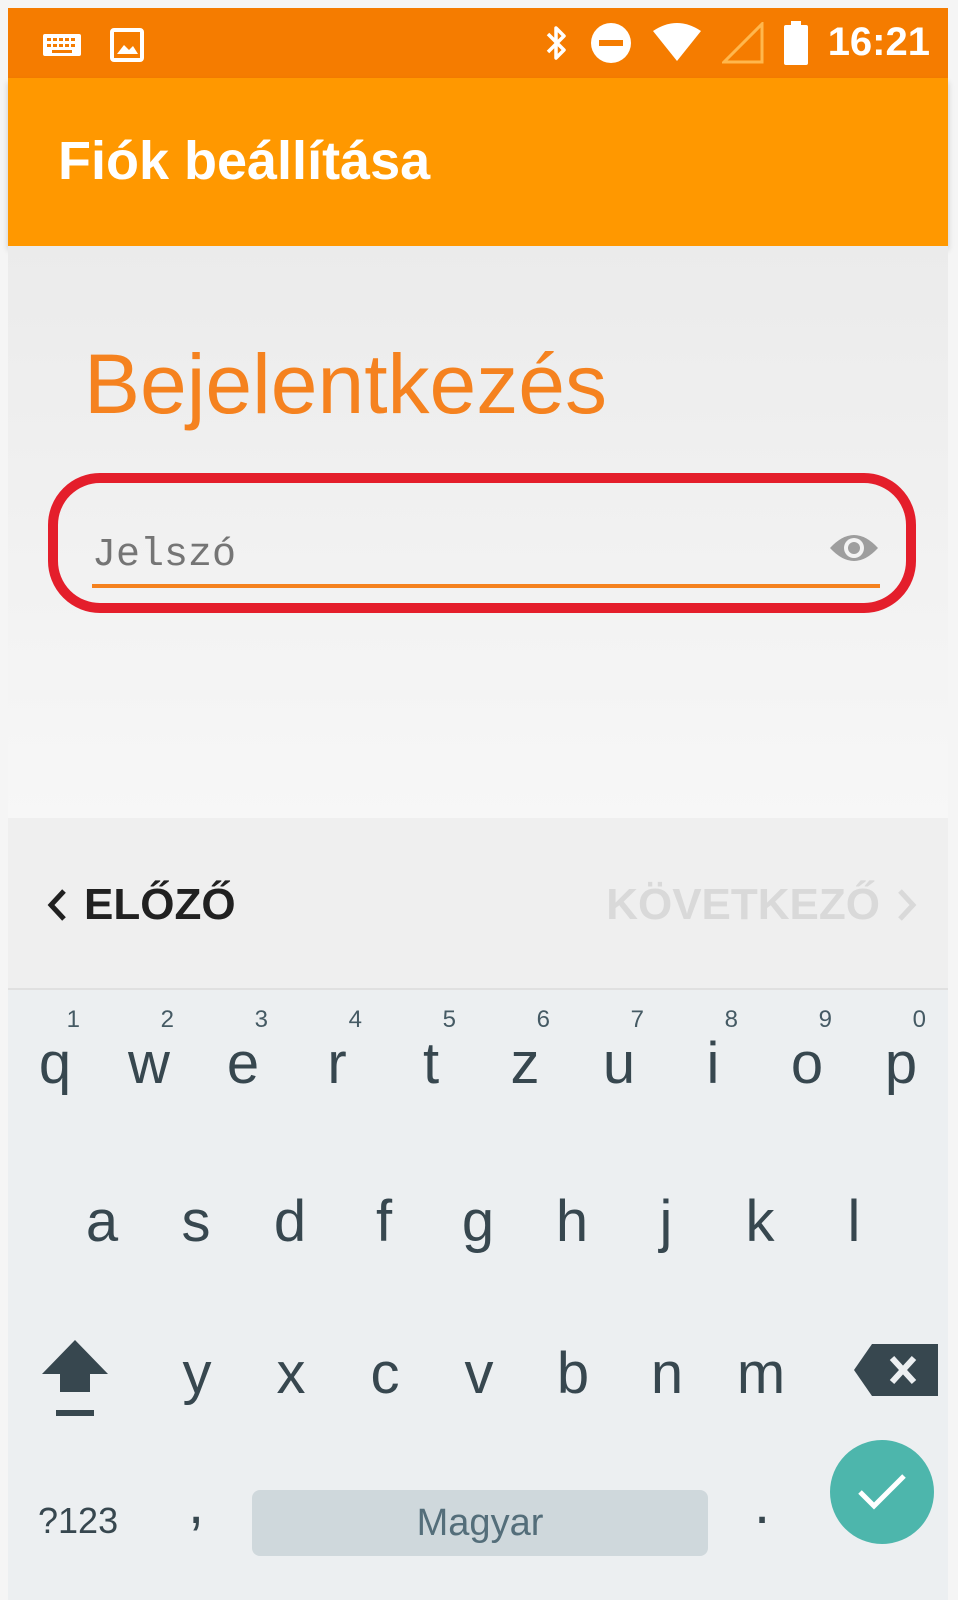  Describe the element at coordinates (243, 1064) in the screenshot. I see `key-e: e3` at that location.